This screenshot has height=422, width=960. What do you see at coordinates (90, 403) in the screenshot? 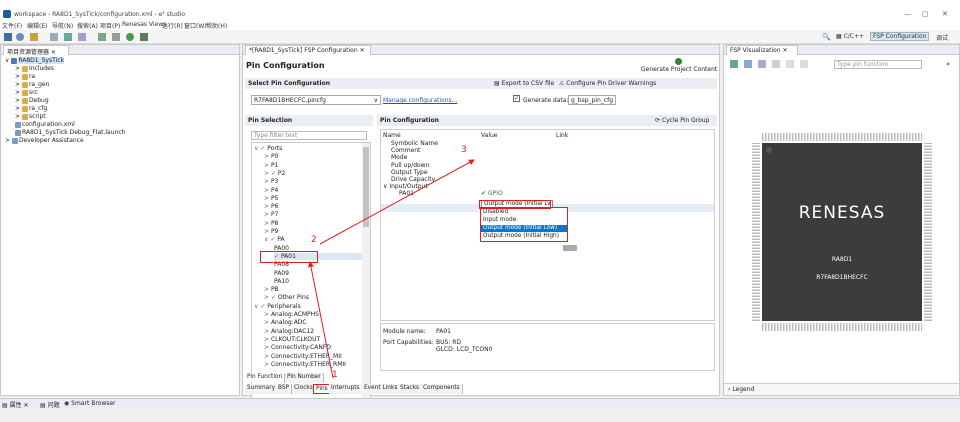
I see `tab-smart-browser: ◉ Smart Browser` at bounding box center [90, 403].